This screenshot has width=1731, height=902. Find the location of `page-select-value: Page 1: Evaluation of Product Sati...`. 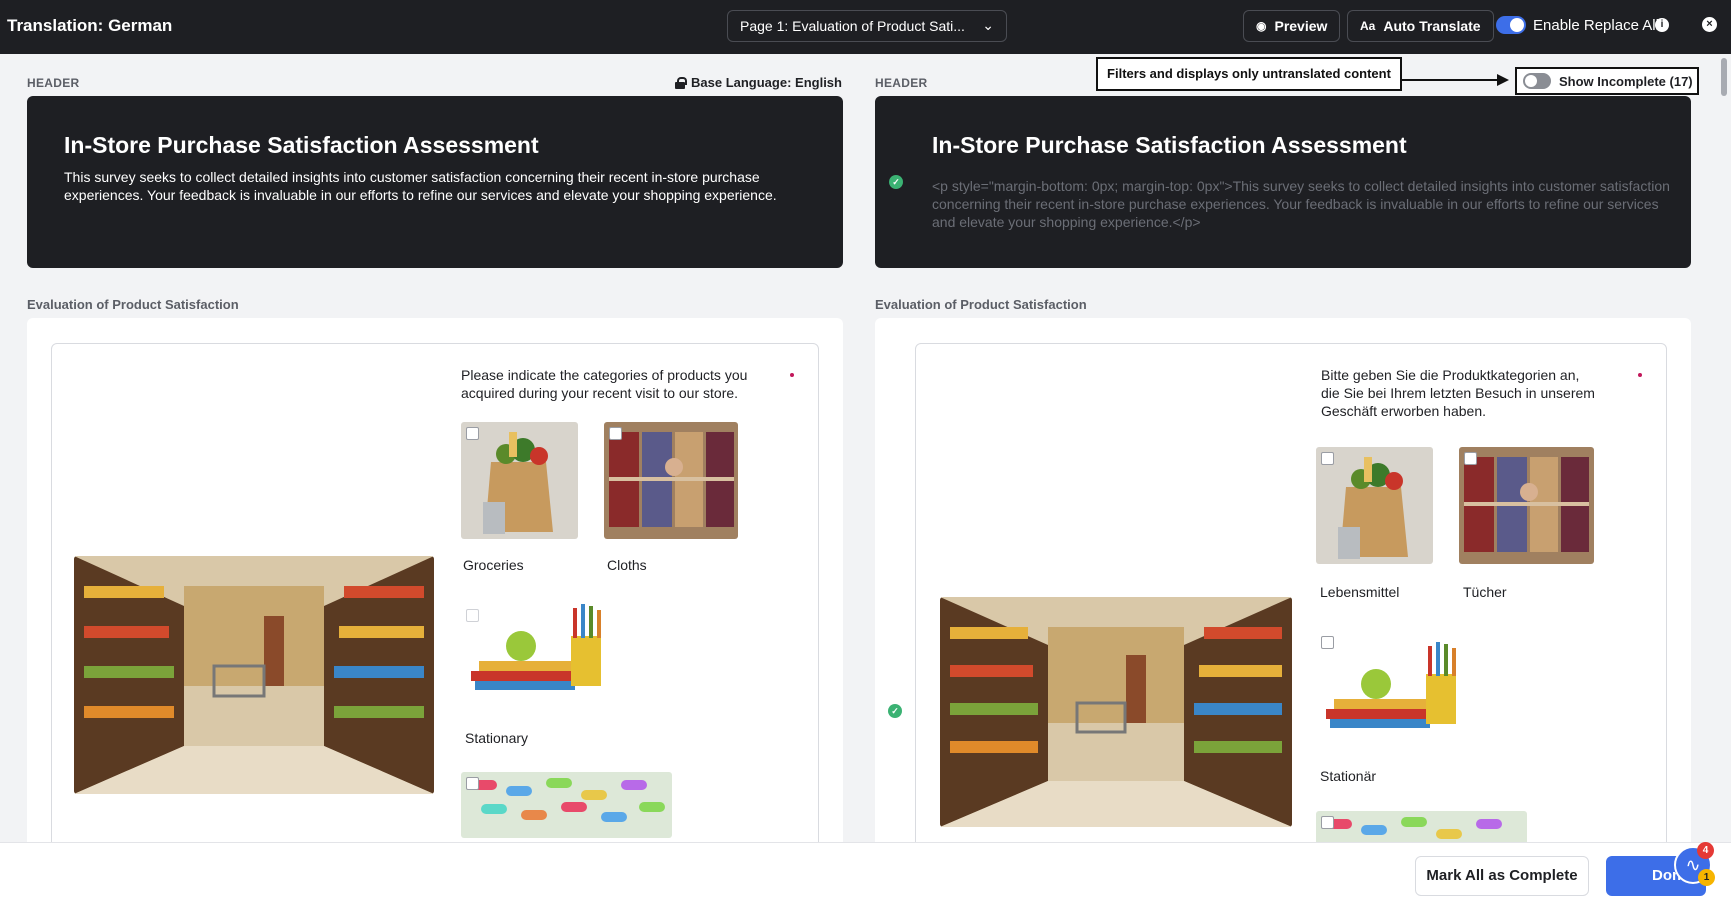

page-select-value: Page 1: Evaluation of Product Sati... is located at coordinates (852, 26).